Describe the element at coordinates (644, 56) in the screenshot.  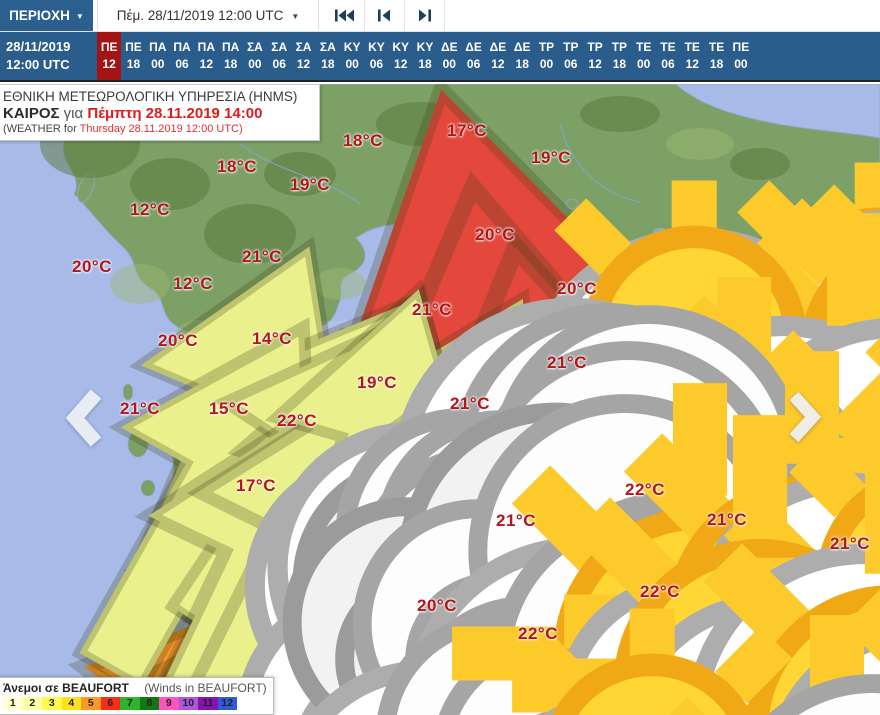
I see `time-step-cell: ΤΕ 00` at that location.